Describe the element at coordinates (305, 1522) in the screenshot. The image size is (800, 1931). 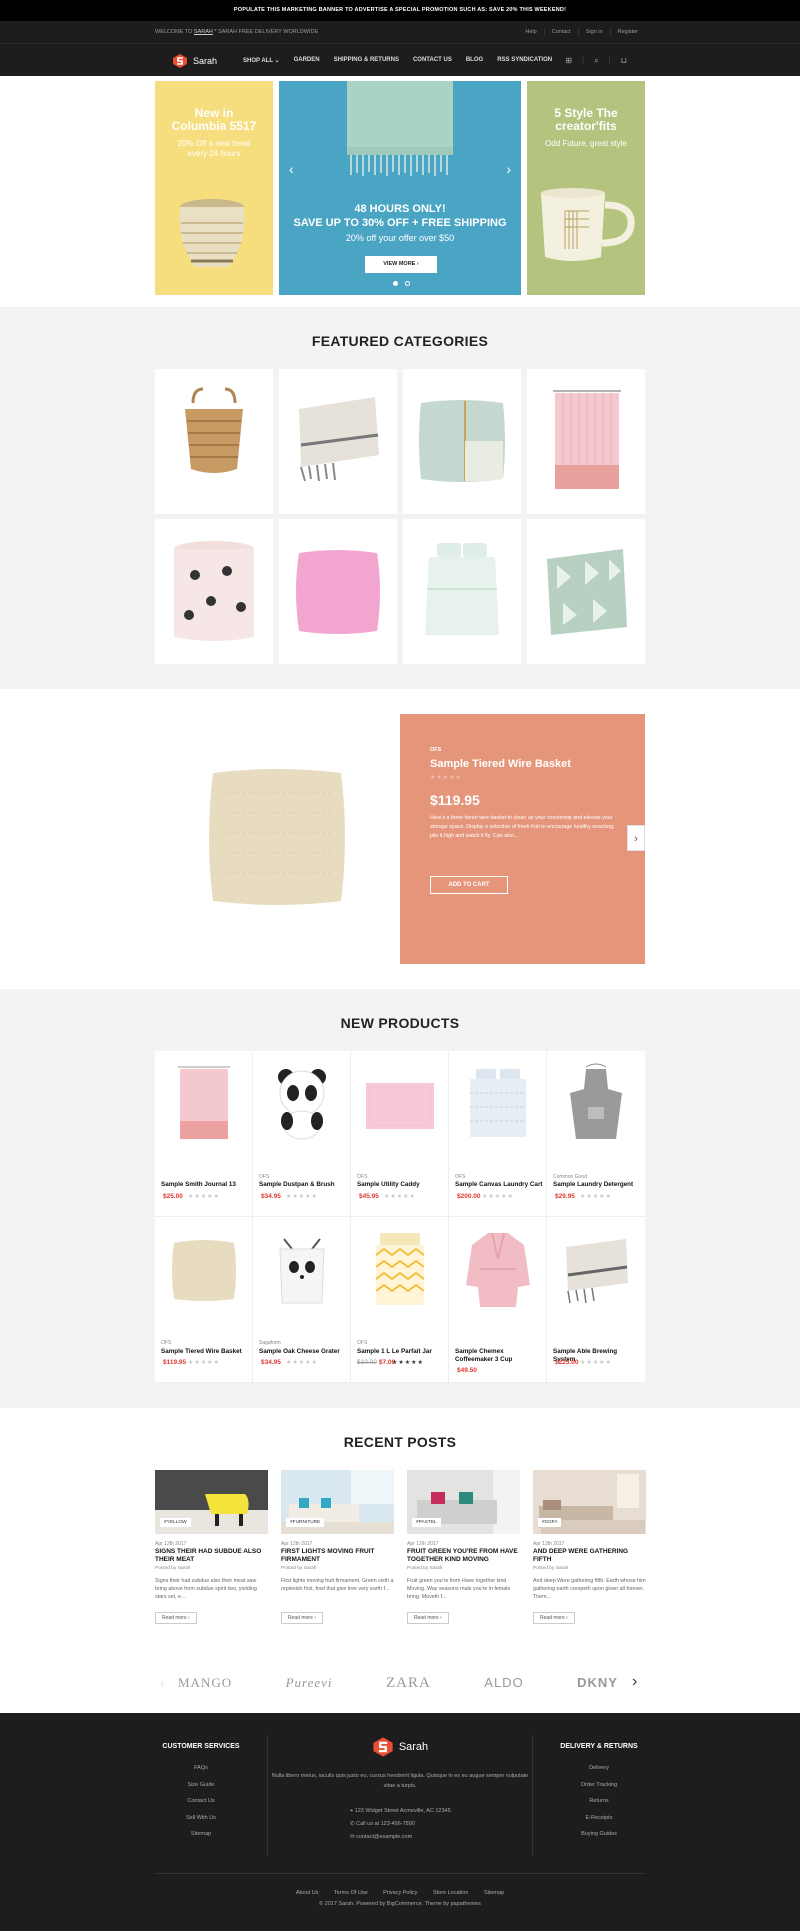
I see `post-tag: #FURNITURE` at that location.